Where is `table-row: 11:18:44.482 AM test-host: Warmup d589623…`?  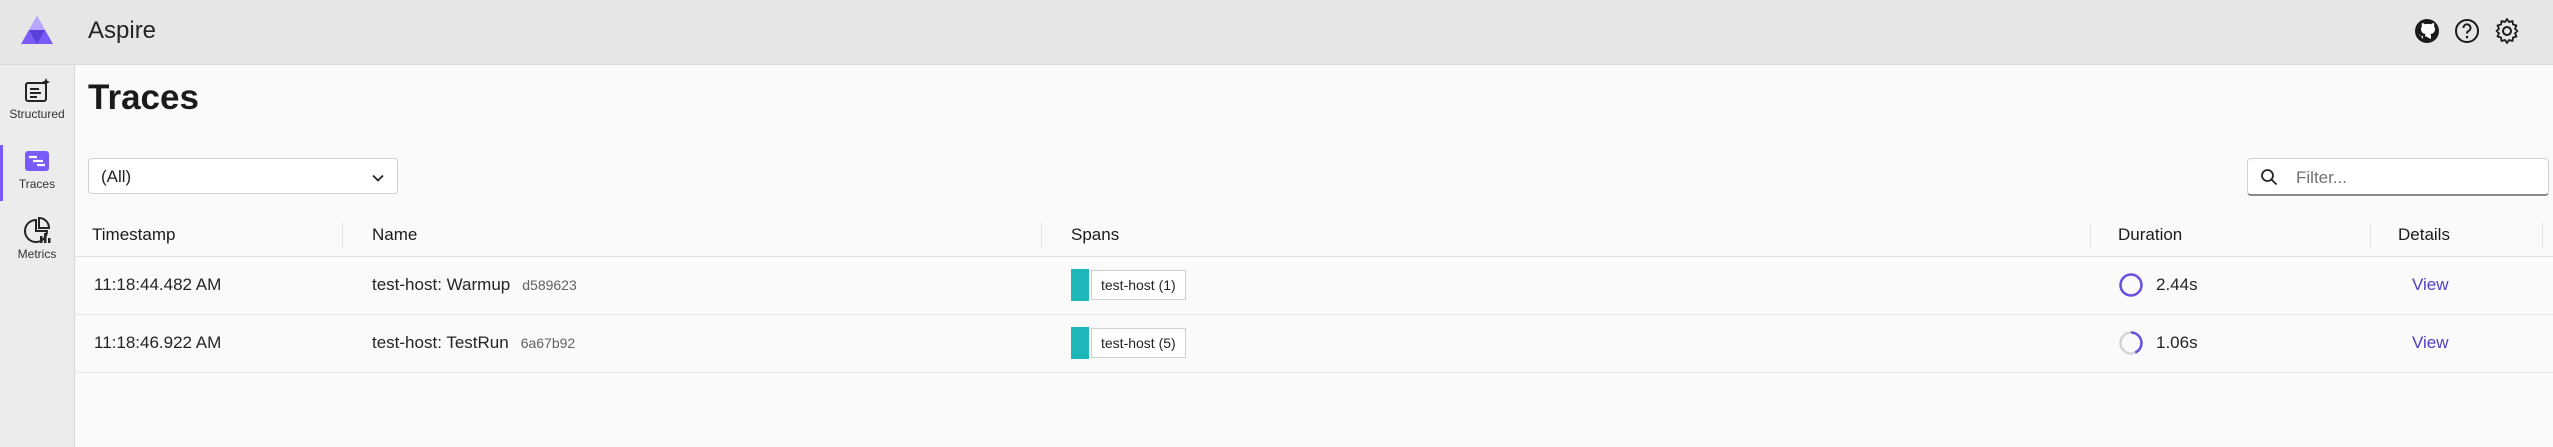
table-row: 11:18:44.482 AM test-host: Warmup d589623… is located at coordinates (1313, 286).